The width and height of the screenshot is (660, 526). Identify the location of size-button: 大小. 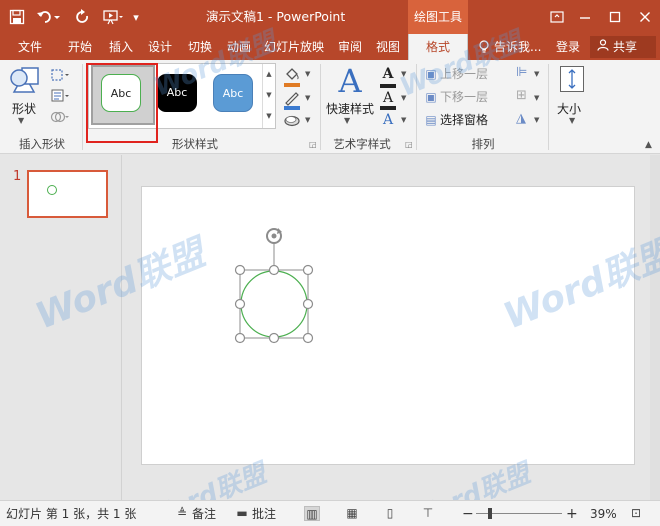
(569, 108).